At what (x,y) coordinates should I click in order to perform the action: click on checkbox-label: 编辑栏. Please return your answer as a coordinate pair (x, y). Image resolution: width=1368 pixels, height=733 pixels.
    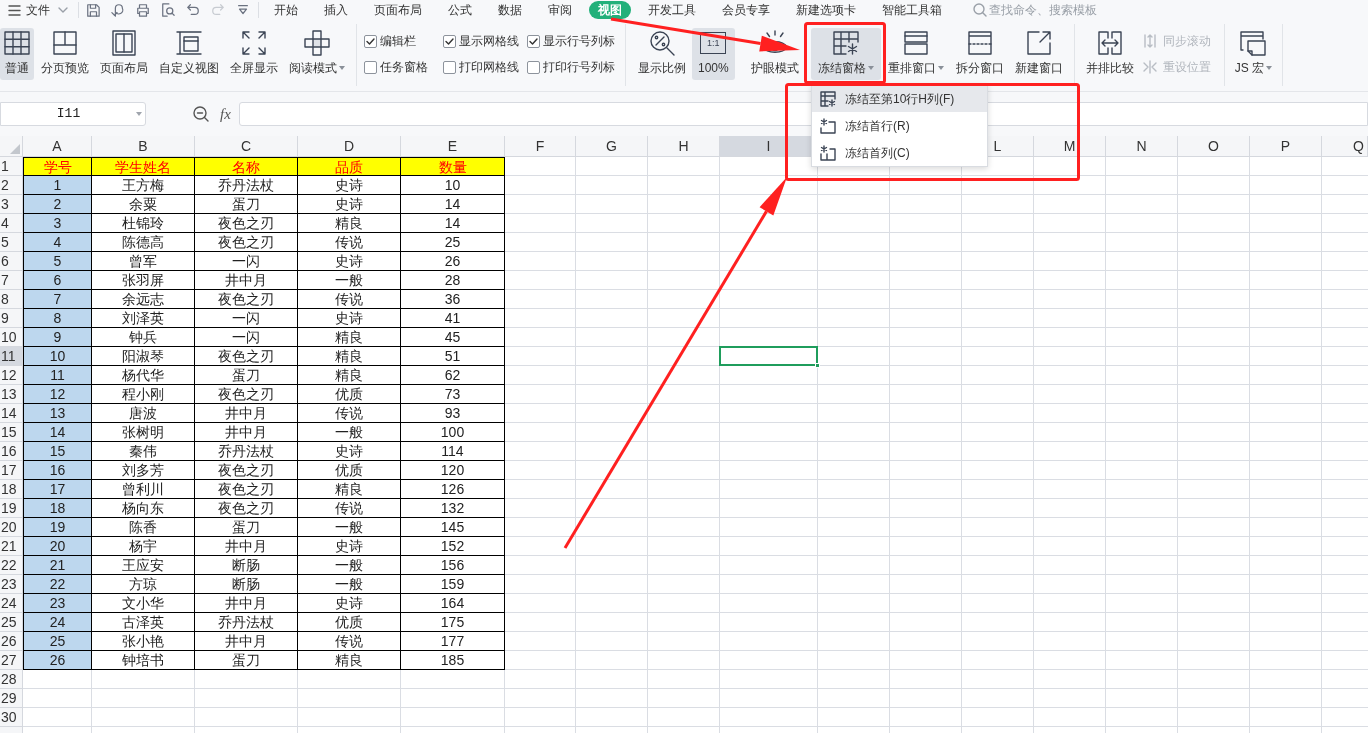
    Looking at the image, I should click on (398, 41).